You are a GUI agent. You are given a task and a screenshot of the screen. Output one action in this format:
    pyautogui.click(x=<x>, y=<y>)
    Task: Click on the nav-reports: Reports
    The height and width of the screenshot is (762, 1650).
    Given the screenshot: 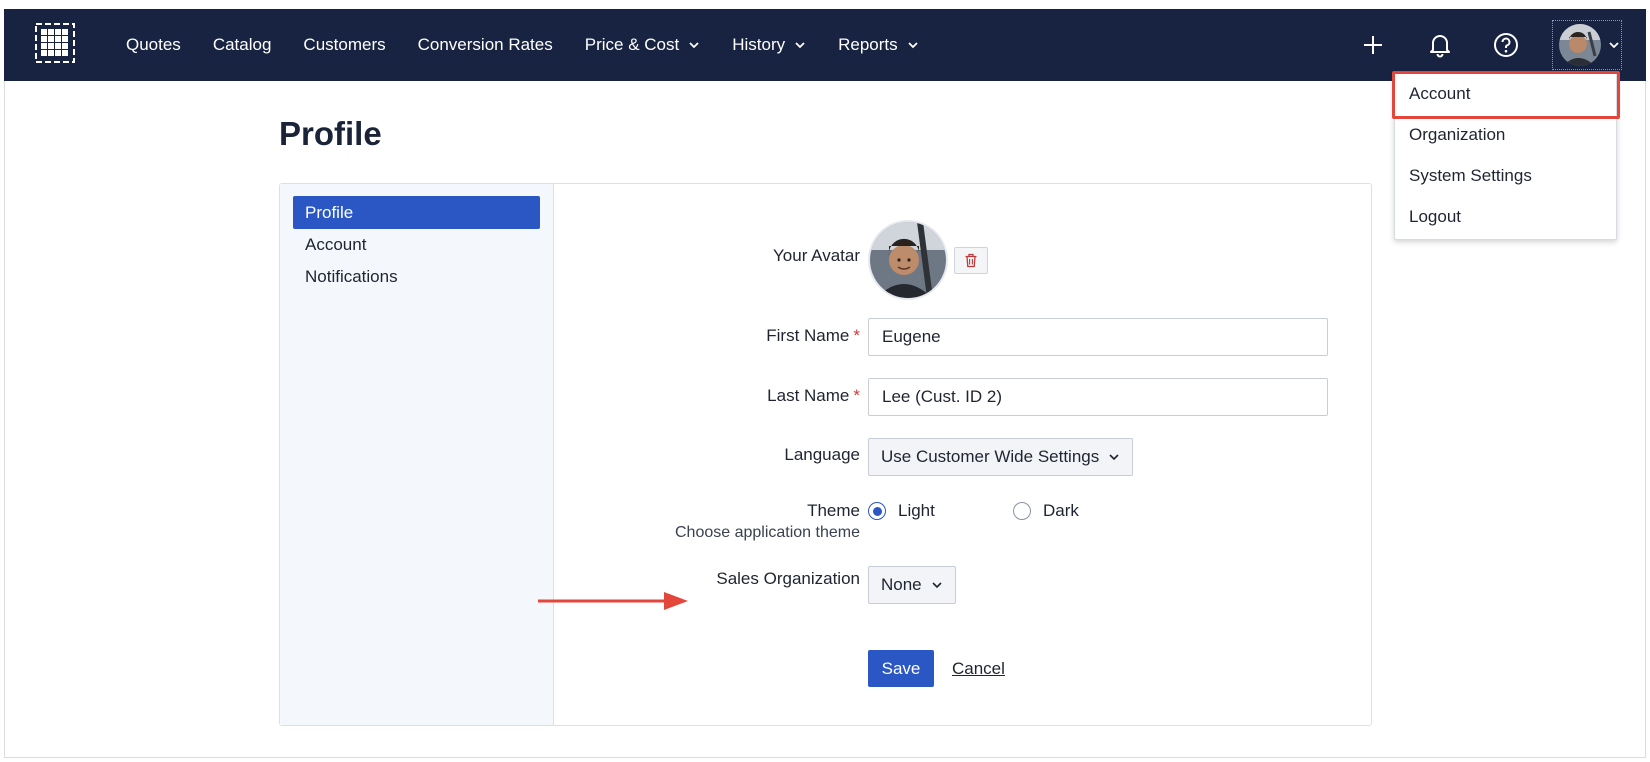 What is the action you would take?
    pyautogui.click(x=878, y=45)
    